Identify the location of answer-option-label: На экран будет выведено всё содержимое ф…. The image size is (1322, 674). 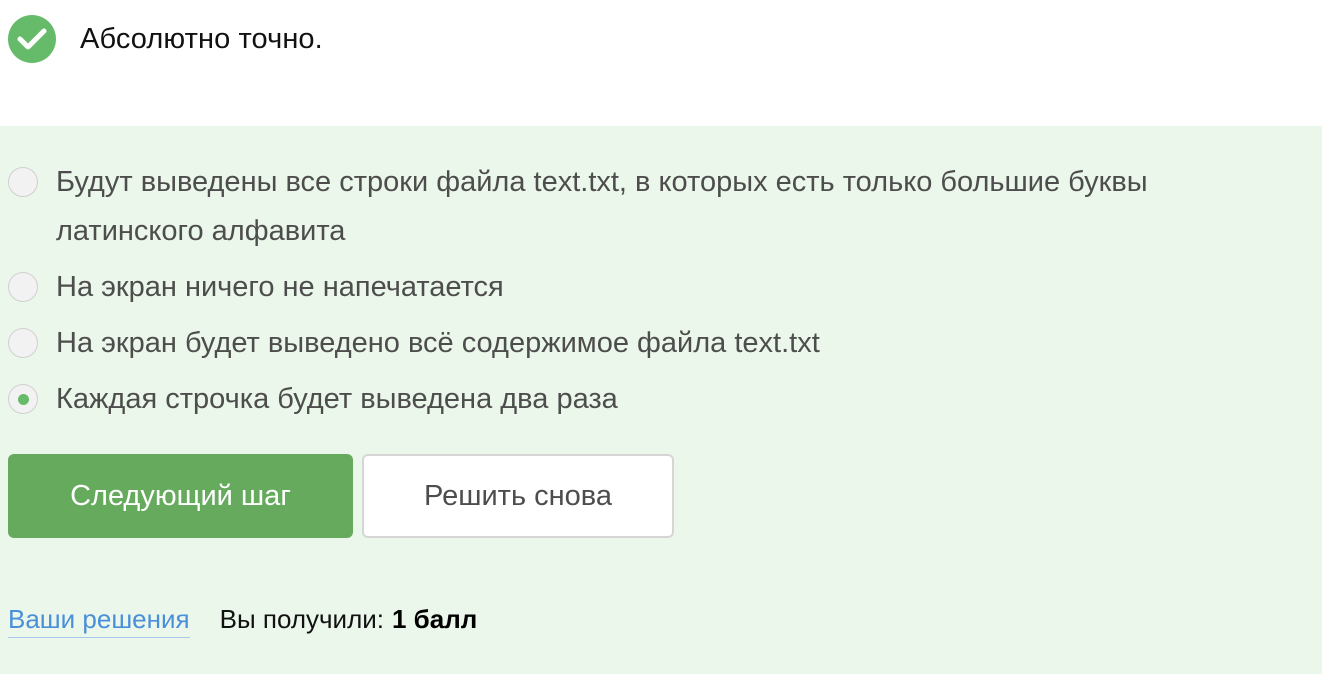
(438, 343).